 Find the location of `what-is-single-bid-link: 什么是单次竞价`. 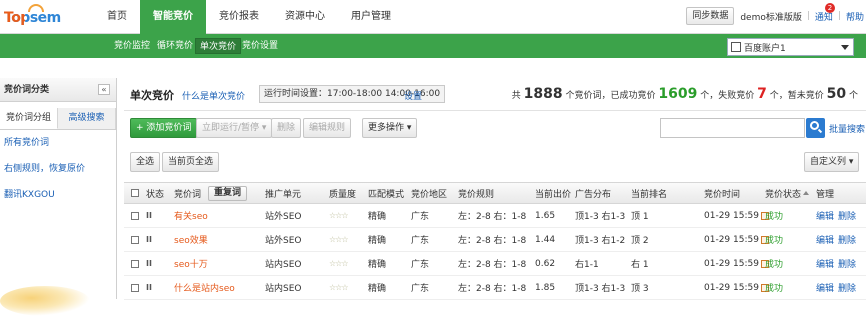

what-is-single-bid-link: 什么是单次竞价 is located at coordinates (213, 95).